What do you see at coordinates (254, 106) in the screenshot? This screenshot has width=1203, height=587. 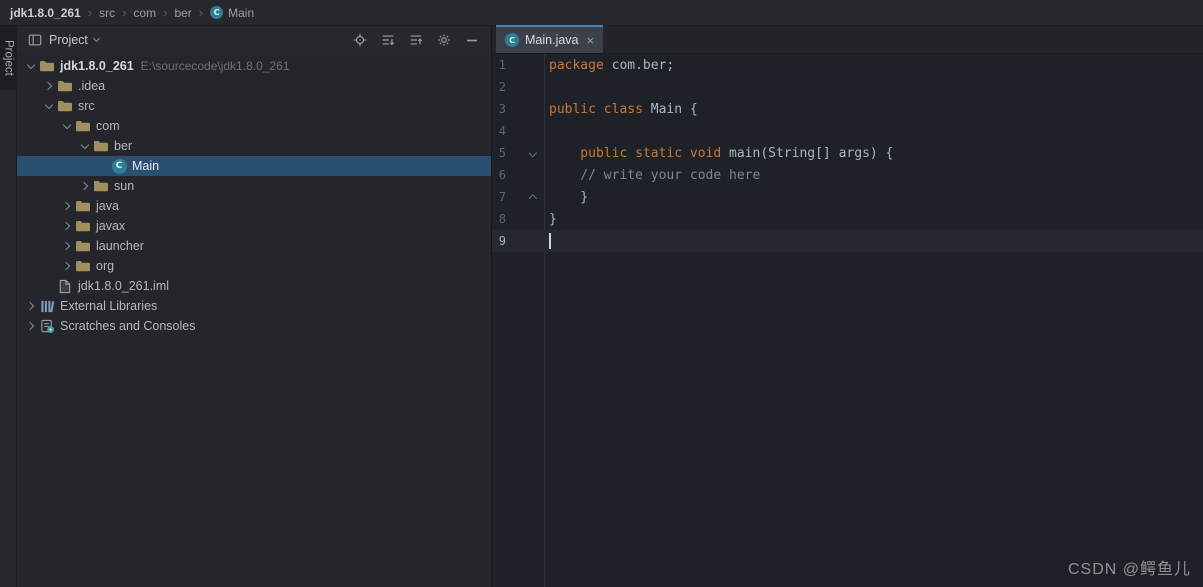 I see `tree-item-src: src` at bounding box center [254, 106].